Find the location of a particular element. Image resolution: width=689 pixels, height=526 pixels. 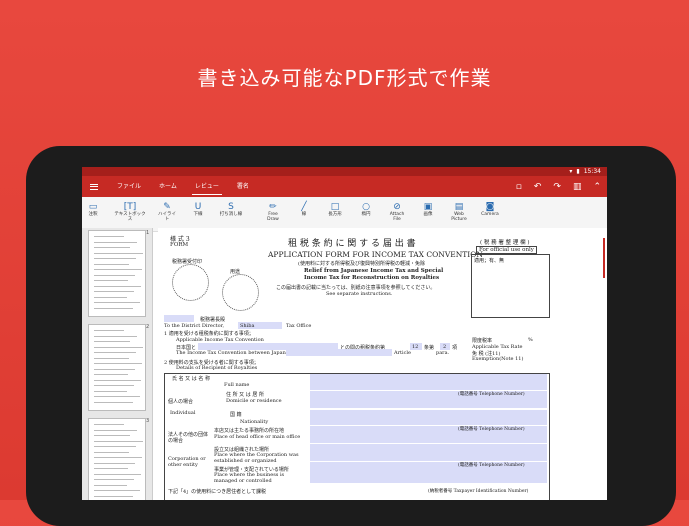

head-office-ja: 本店又は主たる事務所の所在地 is located at coordinates (249, 431).